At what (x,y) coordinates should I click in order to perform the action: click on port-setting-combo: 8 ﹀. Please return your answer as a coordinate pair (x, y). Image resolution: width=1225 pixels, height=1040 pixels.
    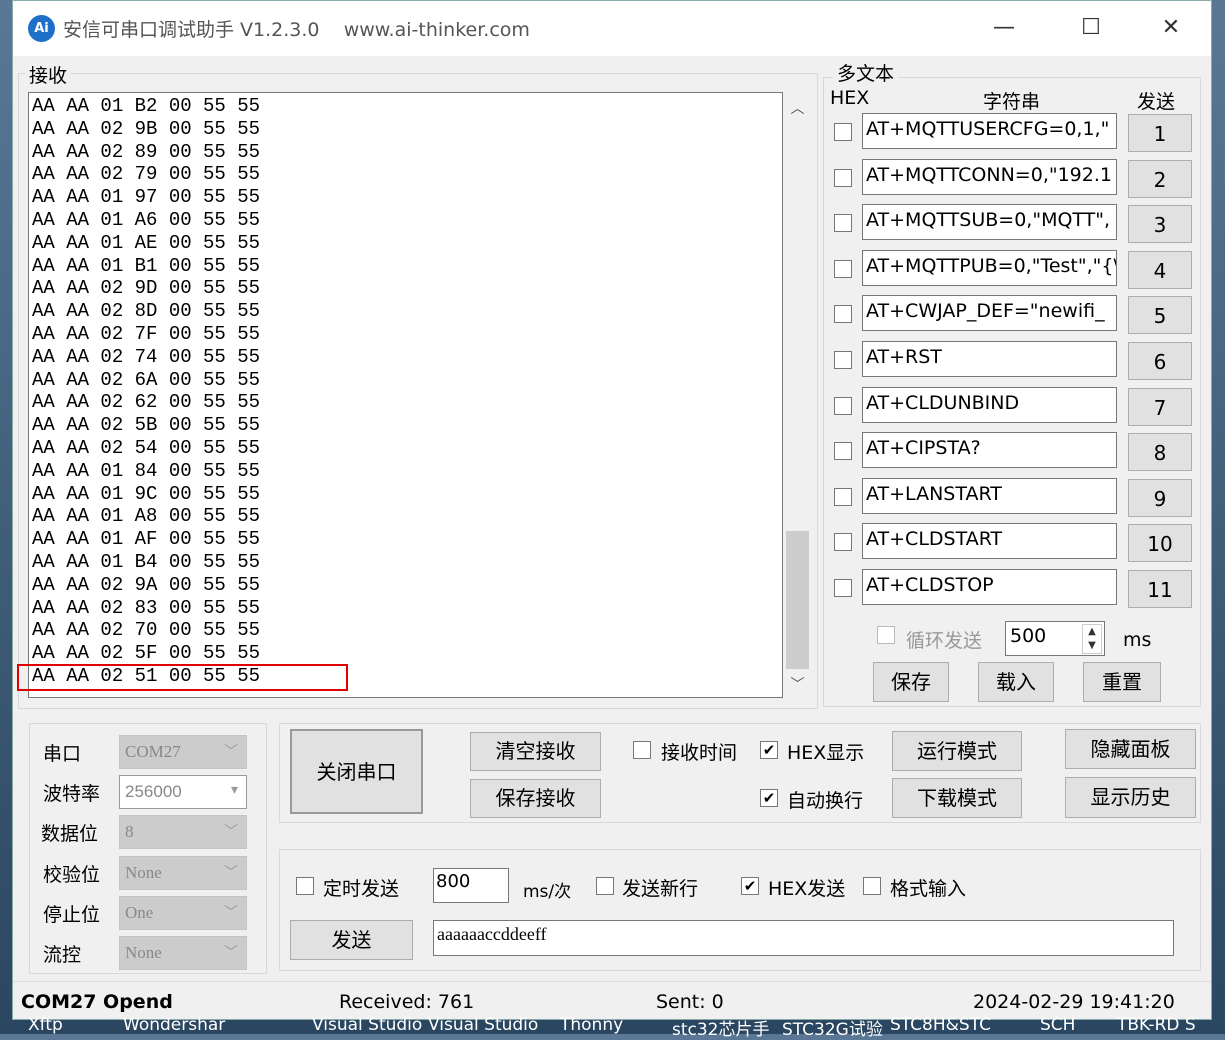
    Looking at the image, I should click on (183, 832).